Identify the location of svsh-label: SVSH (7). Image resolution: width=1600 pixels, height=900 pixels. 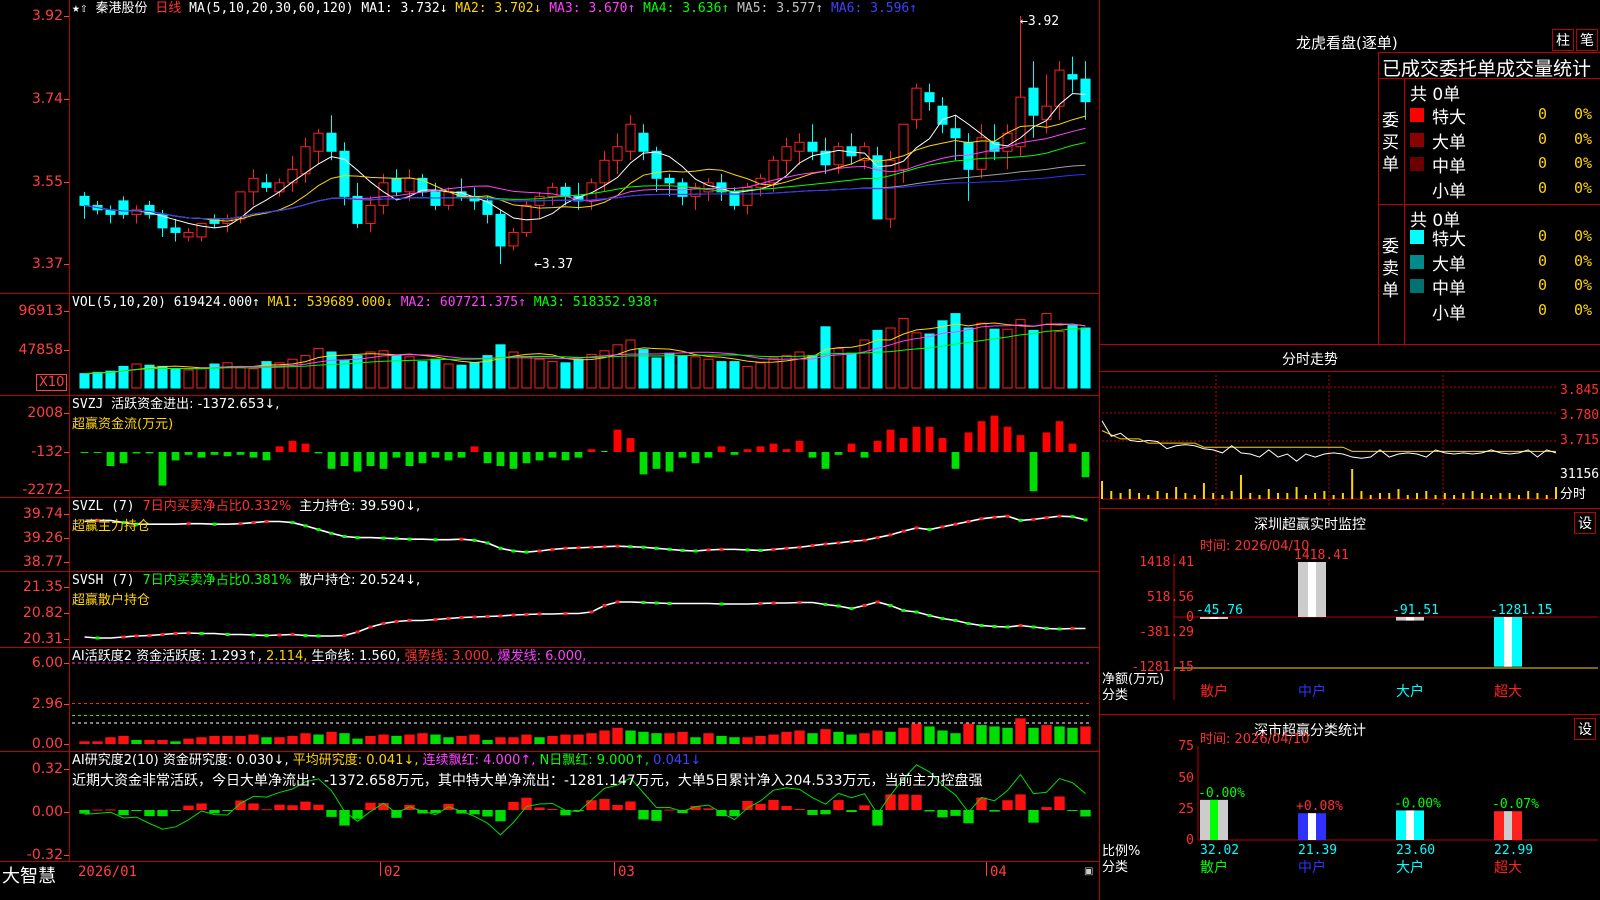
(103, 580).